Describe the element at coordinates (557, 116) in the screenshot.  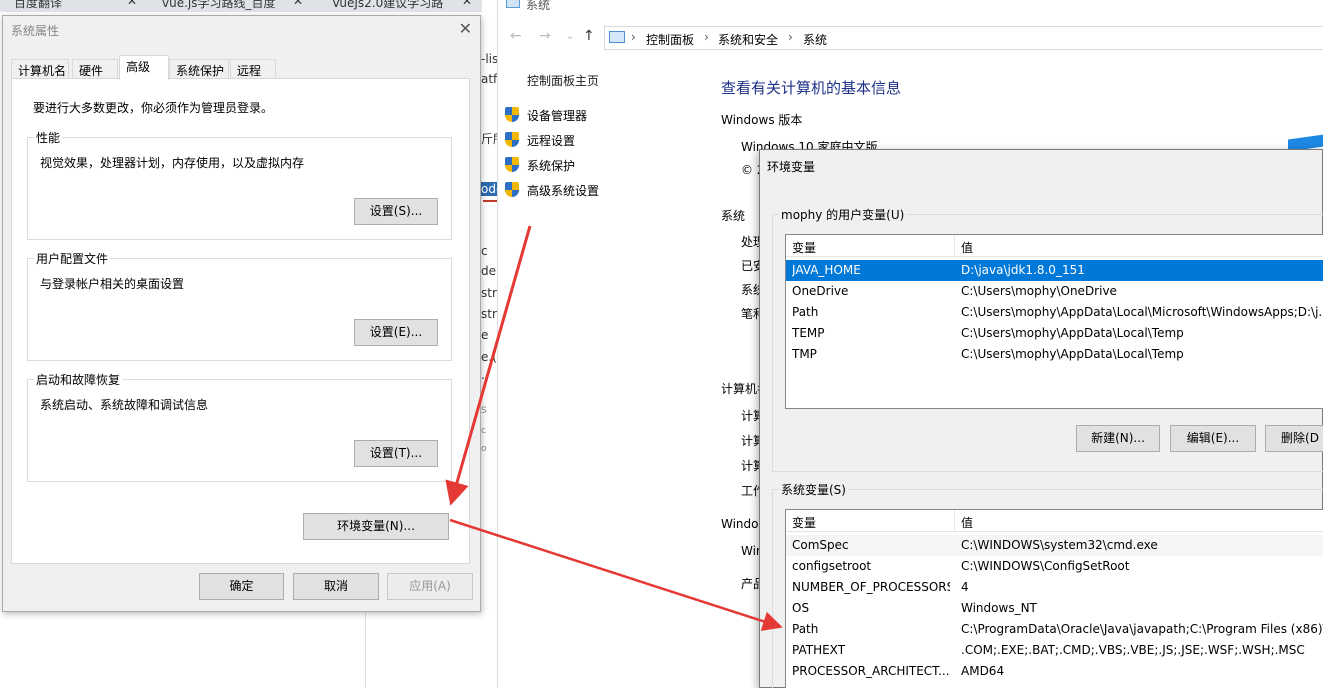
I see `sidebar-item-label: 设备管理器` at that location.